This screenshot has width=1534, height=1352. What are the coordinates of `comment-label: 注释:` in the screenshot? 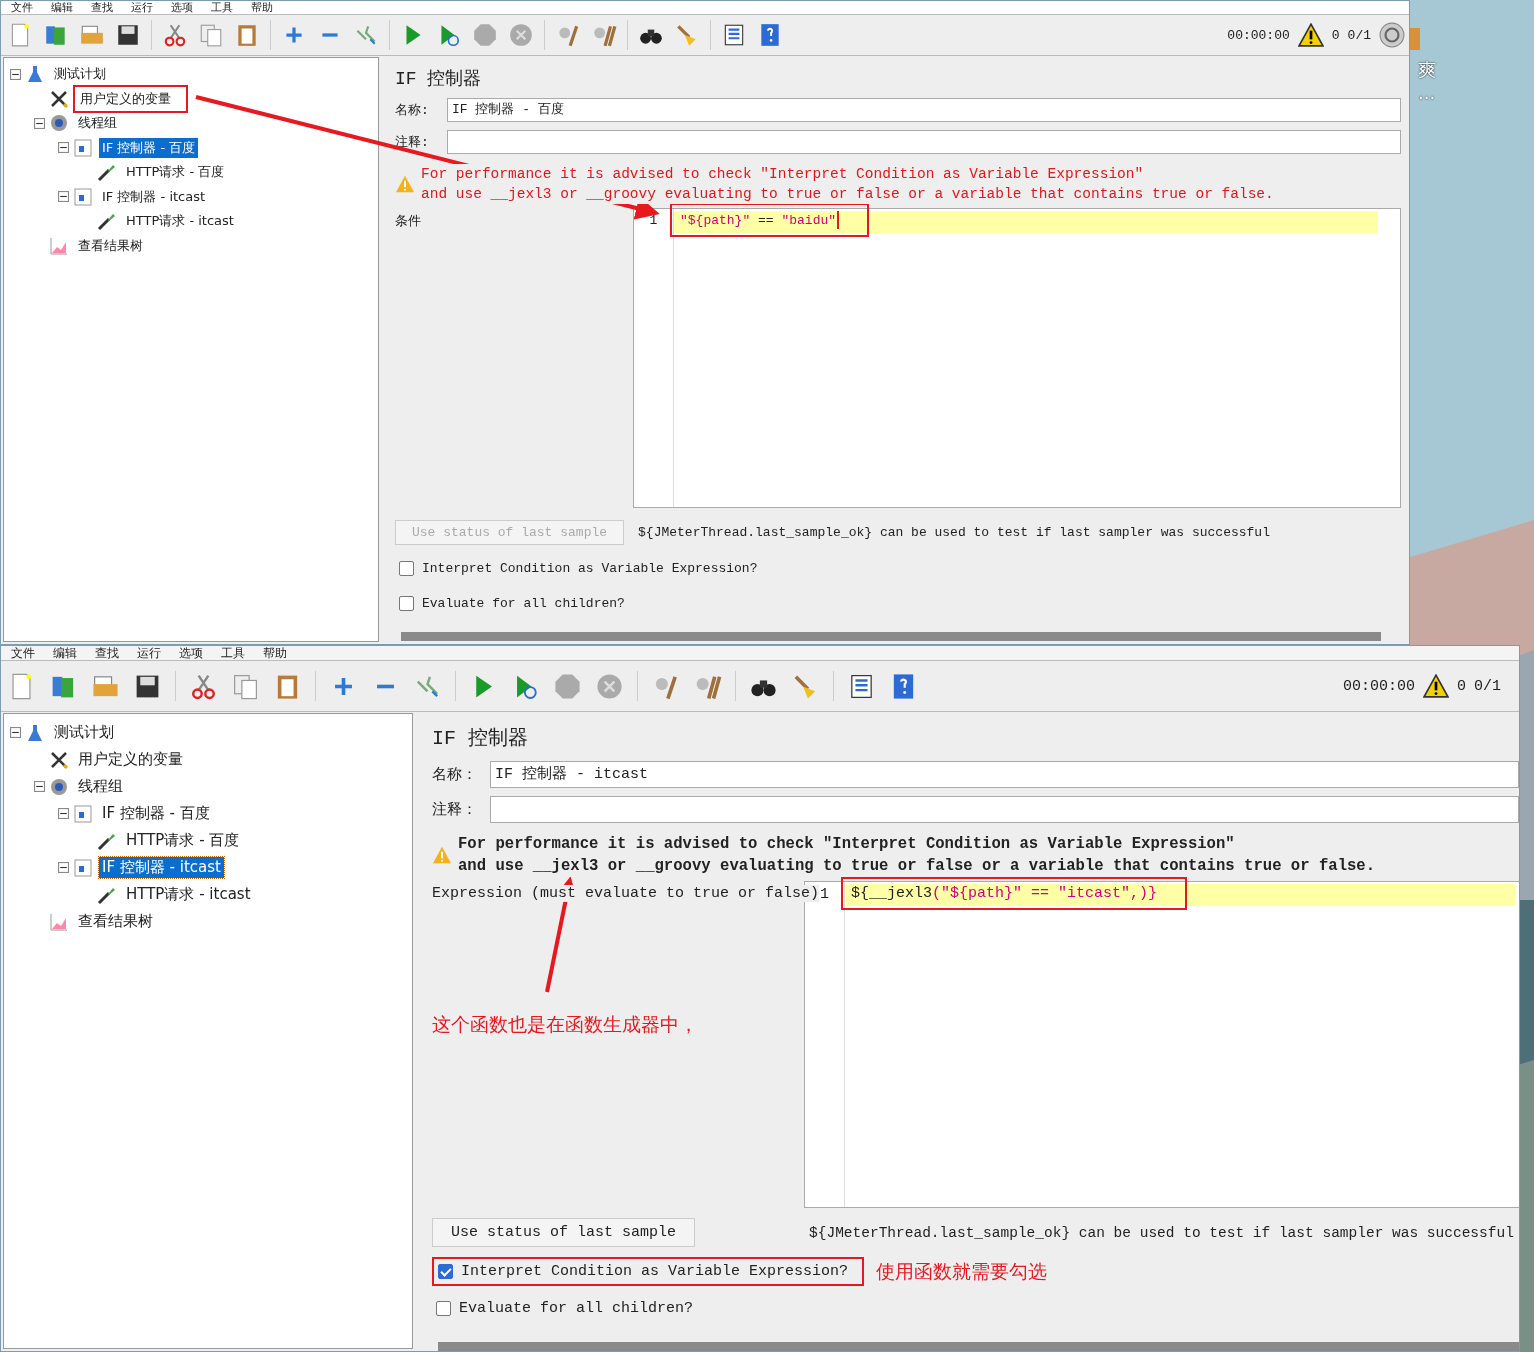 It's located at (412, 142).